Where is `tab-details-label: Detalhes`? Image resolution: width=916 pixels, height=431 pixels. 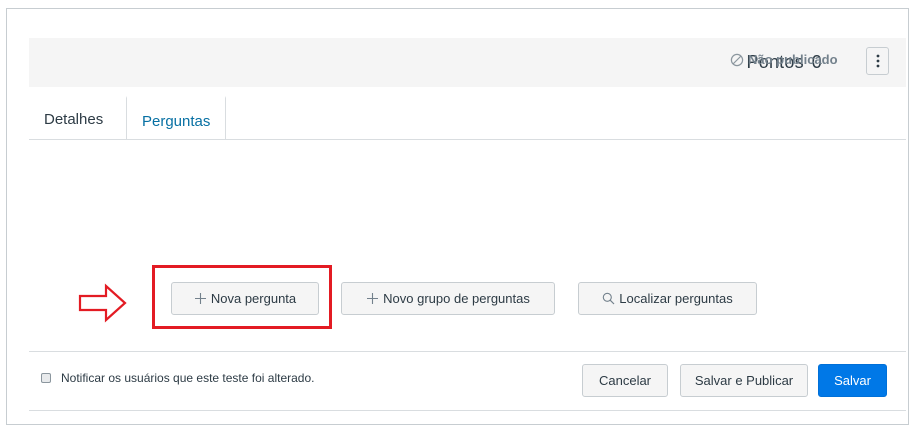
tab-details-label: Detalhes is located at coordinates (74, 119).